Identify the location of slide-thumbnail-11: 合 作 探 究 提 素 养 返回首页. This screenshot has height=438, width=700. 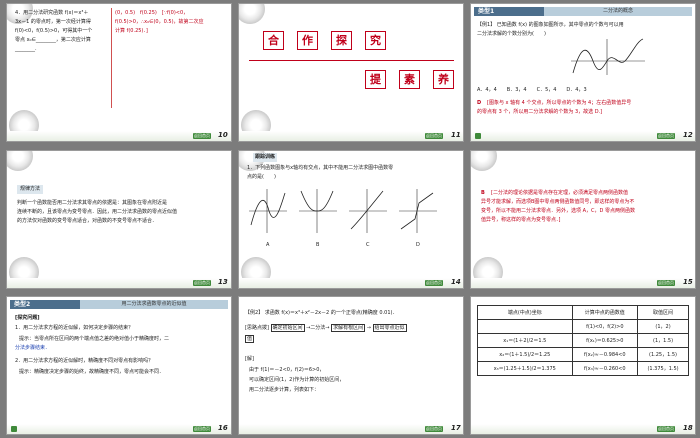
(351, 72).